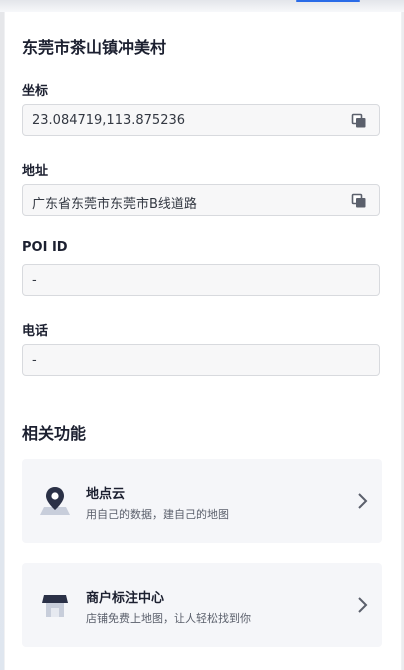  Describe the element at coordinates (35, 331) in the screenshot. I see `phone-label: 电话` at that location.